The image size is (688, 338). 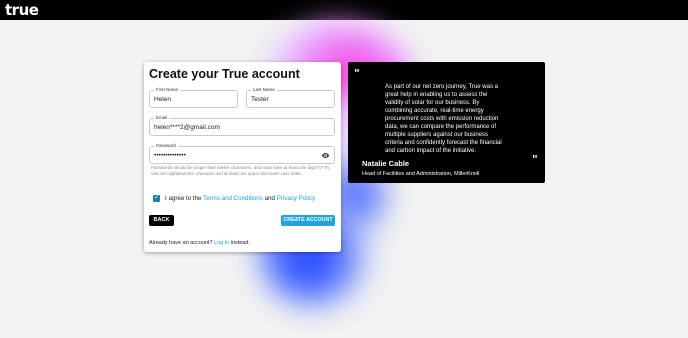 What do you see at coordinates (386, 163) in the screenshot?
I see `testimonial-name: Natalie Cable` at bounding box center [386, 163].